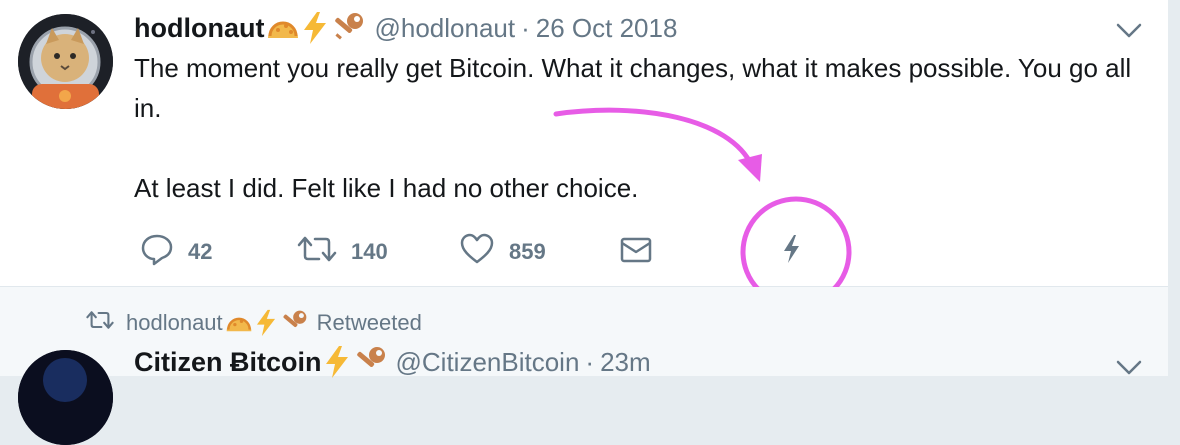 The image size is (1180, 445). I want to click on retweet-small-icon, so click(100, 322).